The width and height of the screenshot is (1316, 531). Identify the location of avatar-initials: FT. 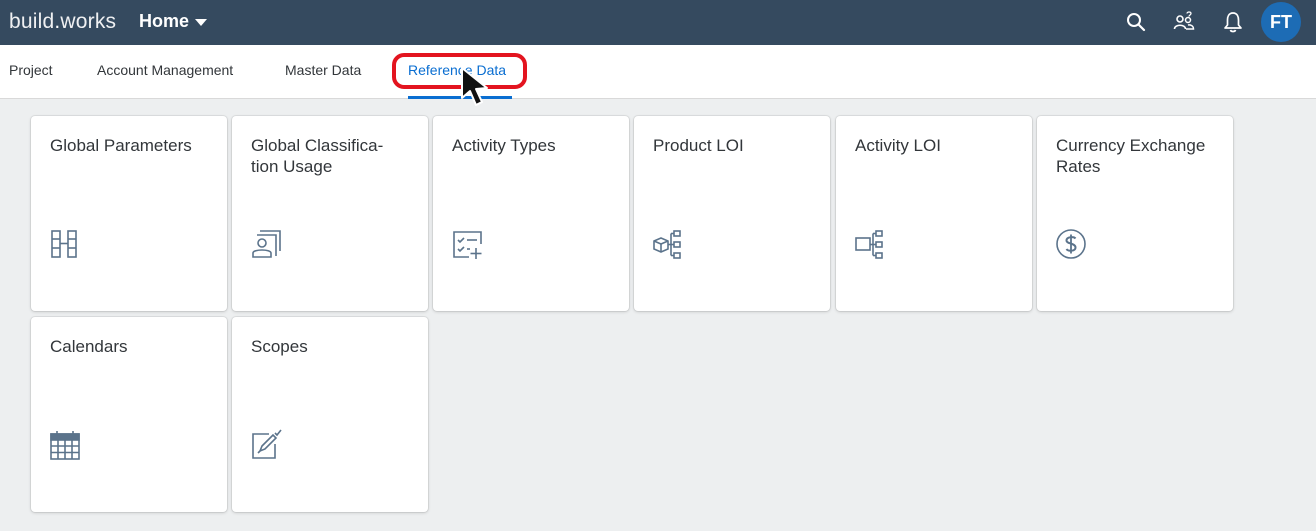
(1281, 21).